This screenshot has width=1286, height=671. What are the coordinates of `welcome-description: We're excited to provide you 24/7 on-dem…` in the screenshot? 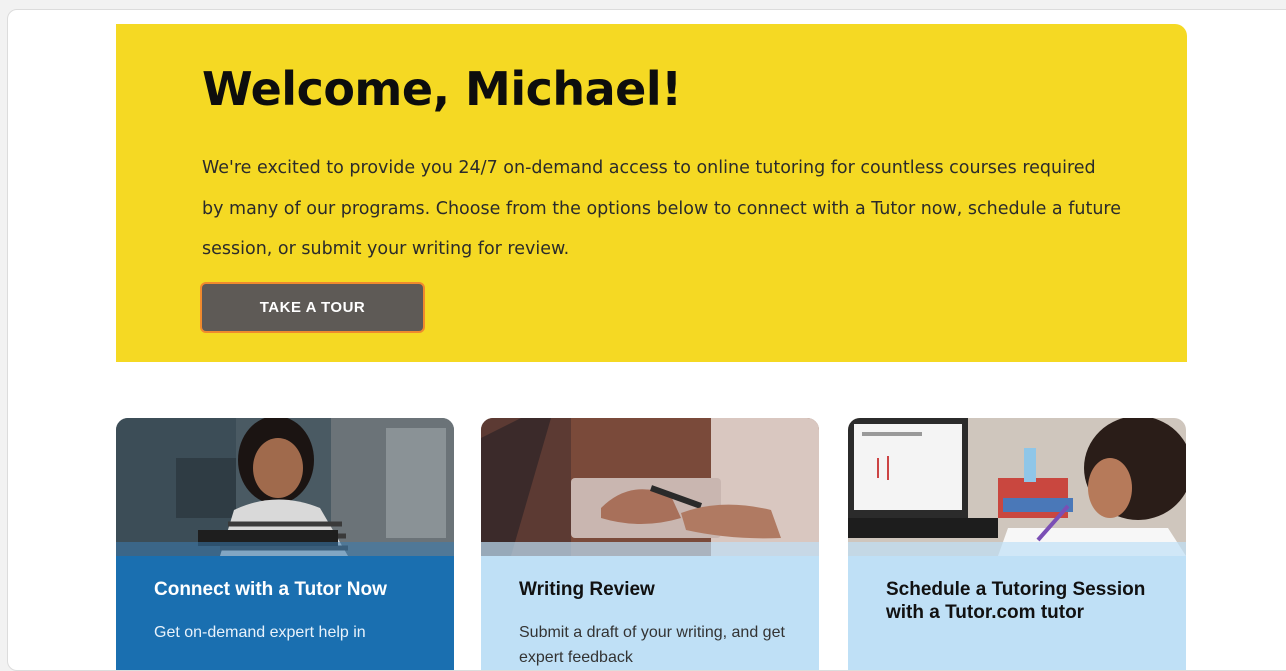 It's located at (661, 208).